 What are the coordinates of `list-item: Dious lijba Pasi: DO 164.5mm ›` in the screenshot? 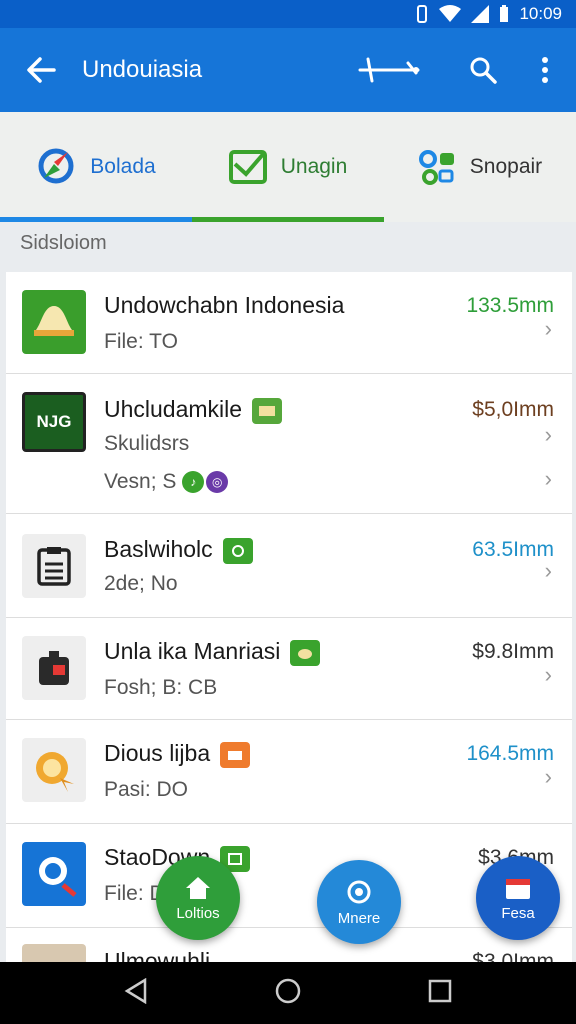 It's located at (289, 772).